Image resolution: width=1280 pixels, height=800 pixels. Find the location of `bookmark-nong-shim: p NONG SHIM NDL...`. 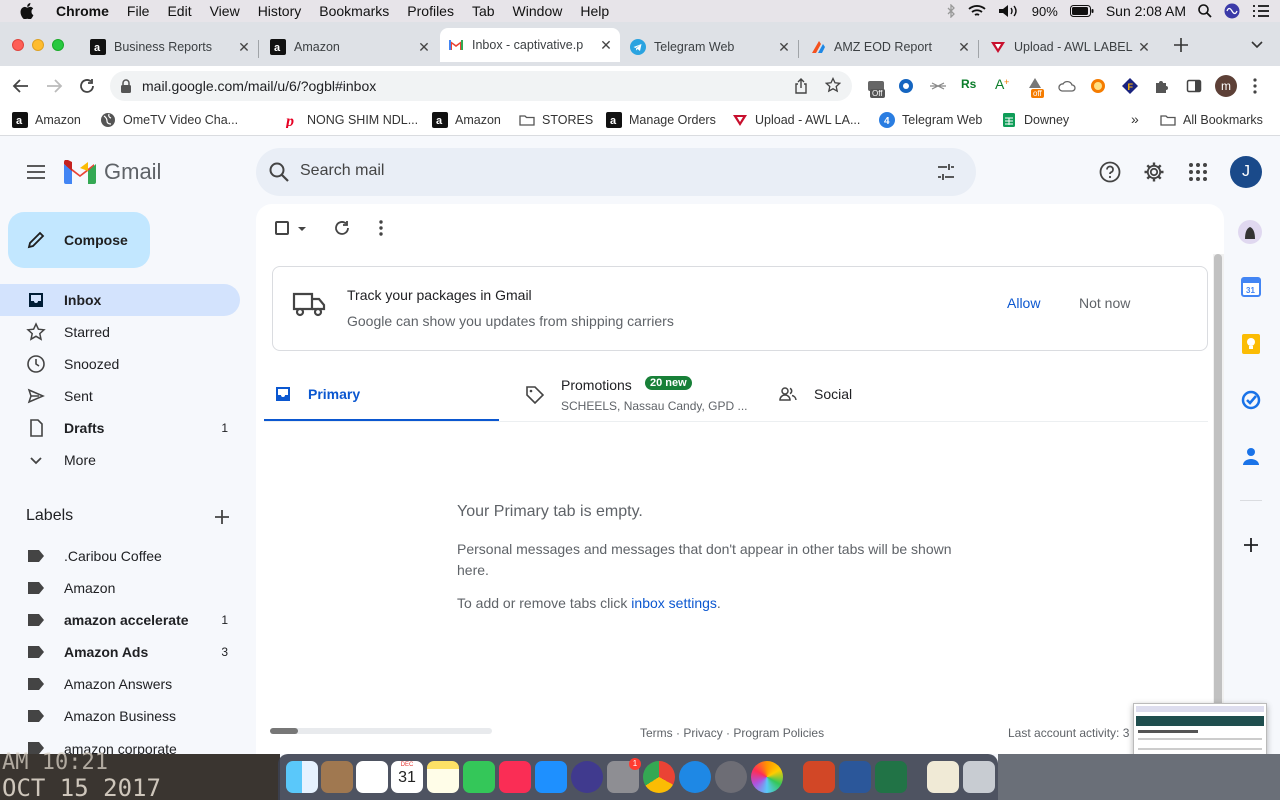

bookmark-nong-shim: p NONG SHIM NDL... is located at coordinates (351, 120).